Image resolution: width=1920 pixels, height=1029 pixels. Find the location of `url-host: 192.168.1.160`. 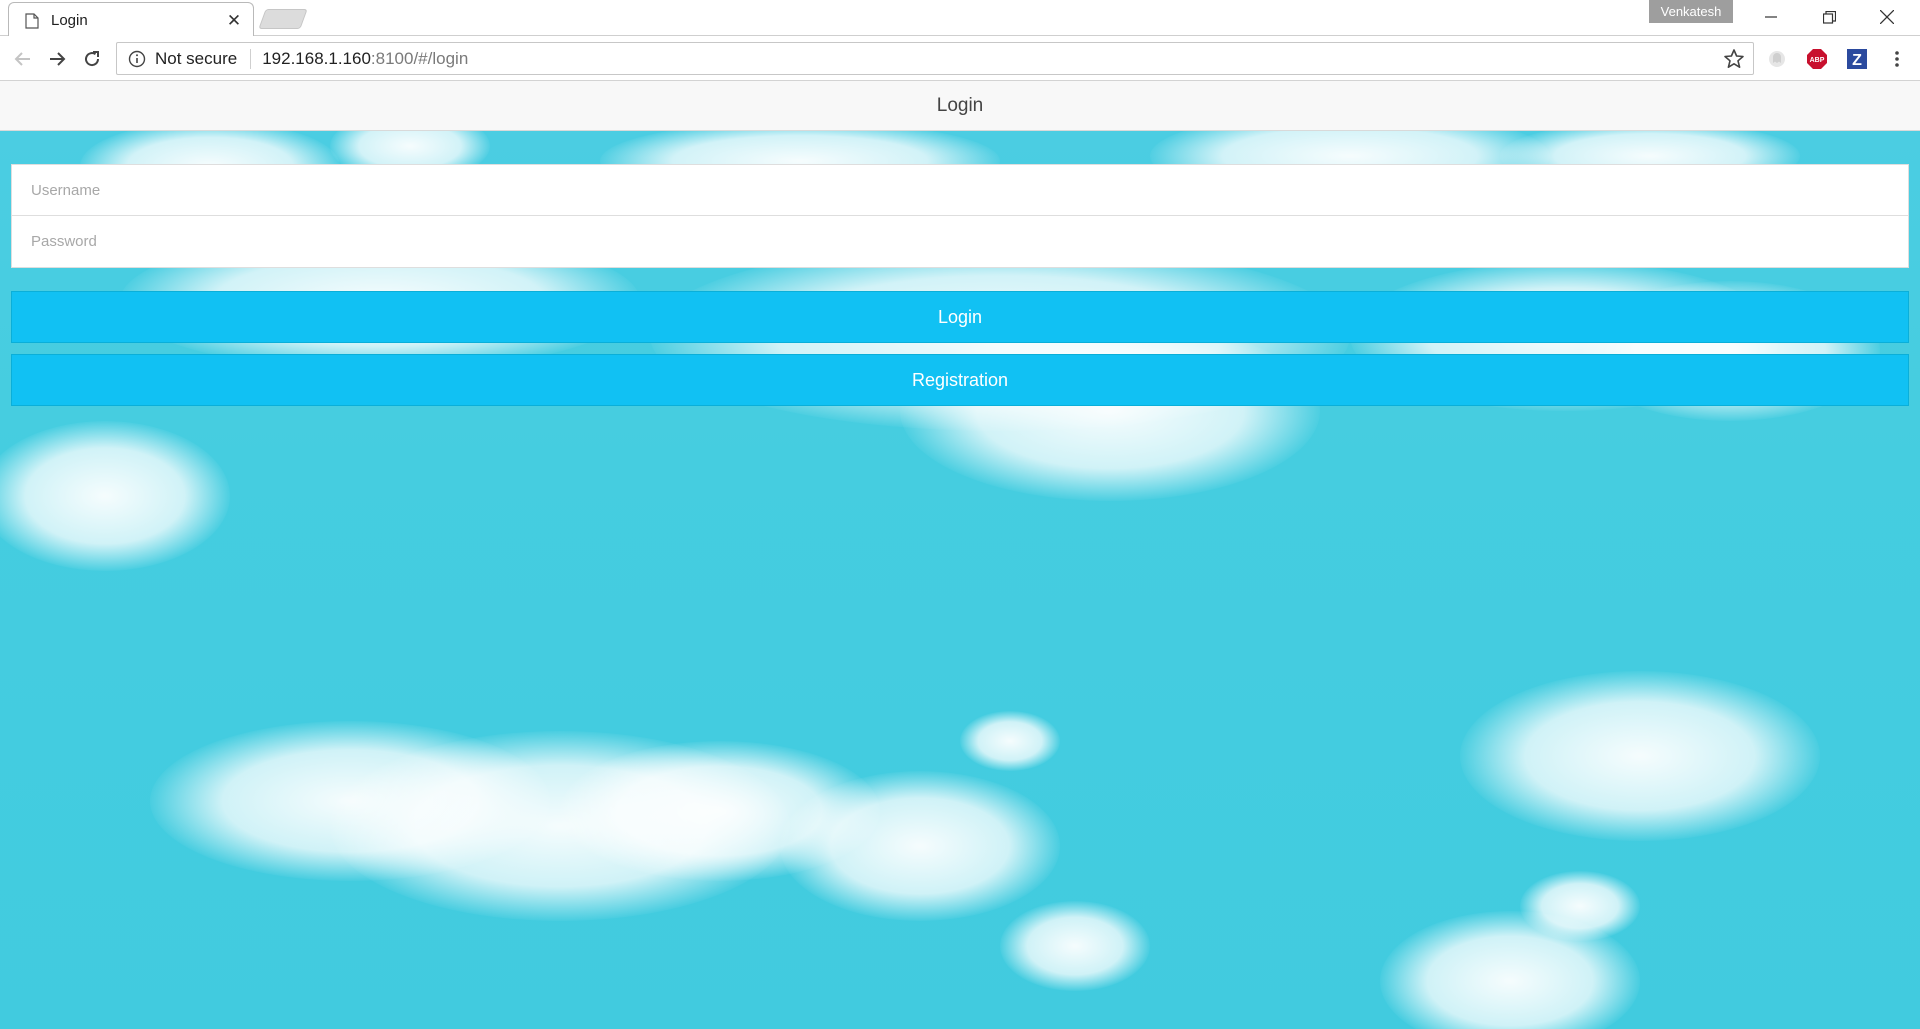

url-host: 192.168.1.160 is located at coordinates (316, 58).